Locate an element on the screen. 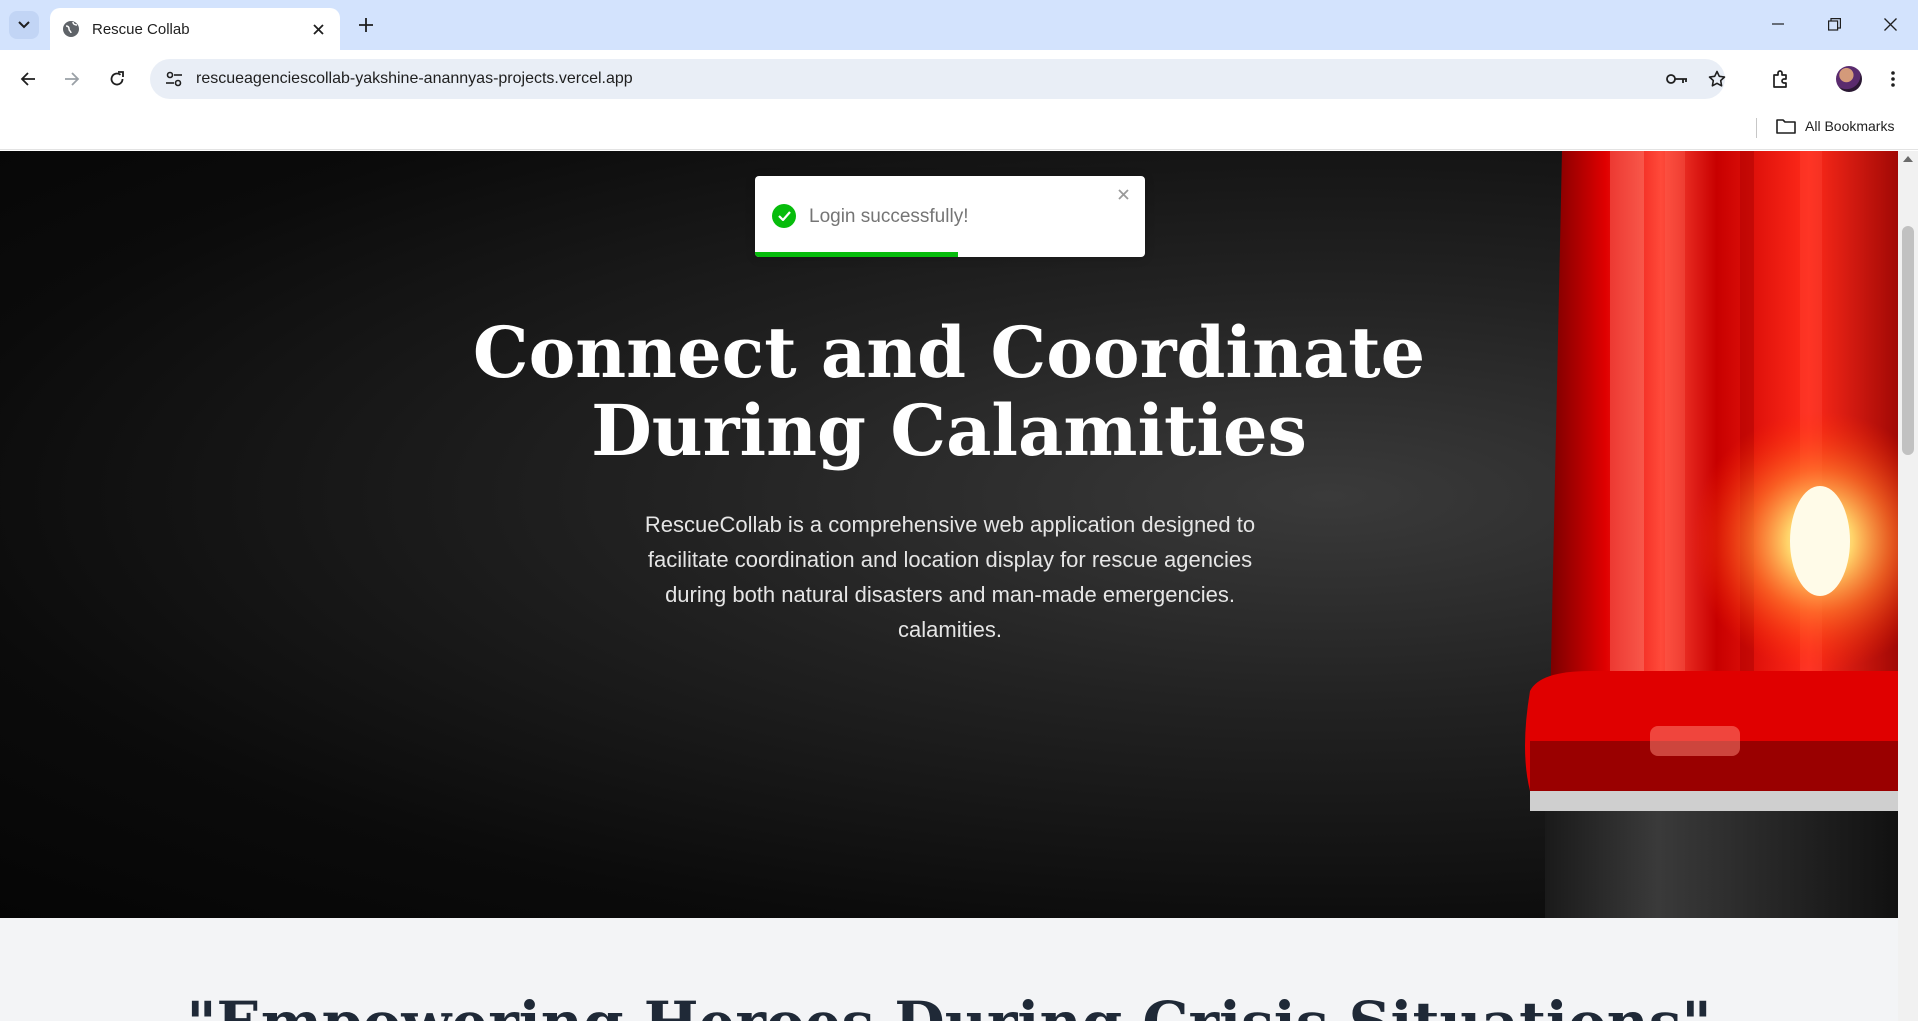  toast-close-button is located at coordinates (1123, 194).